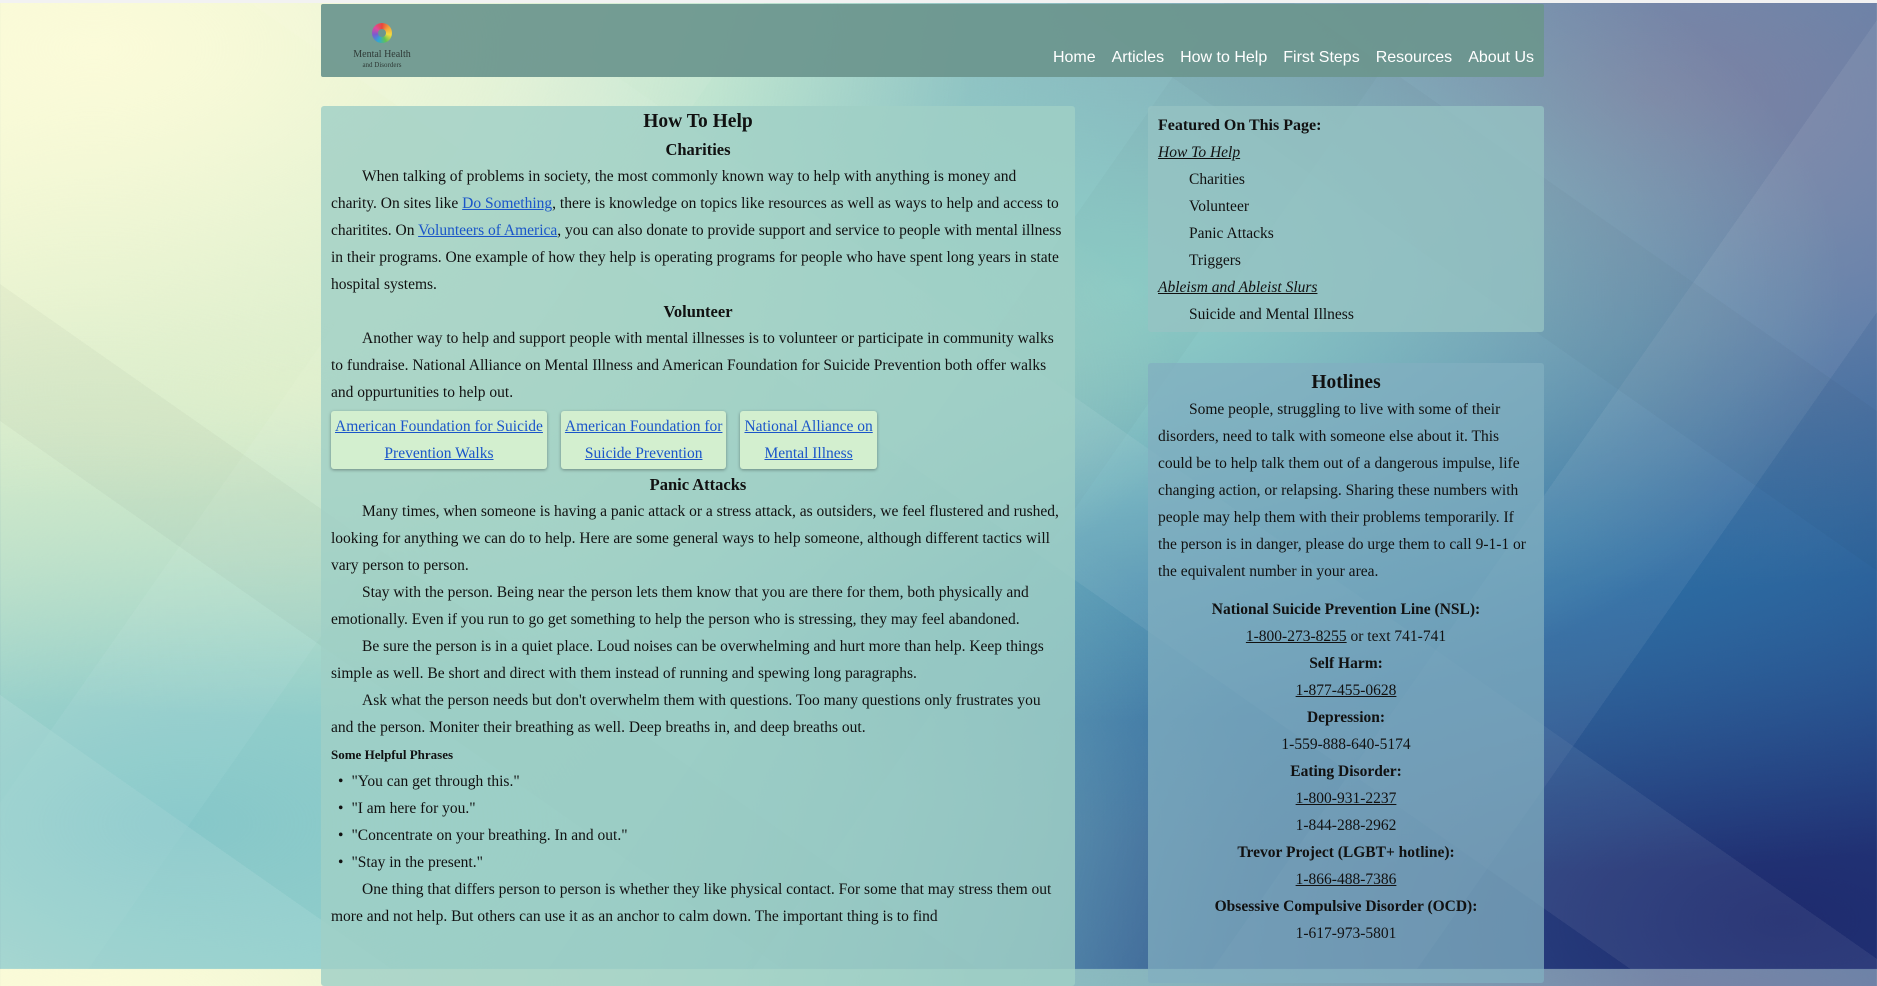  What do you see at coordinates (385, 47) in the screenshot?
I see `site-logo: Mental Health and Disorders` at bounding box center [385, 47].